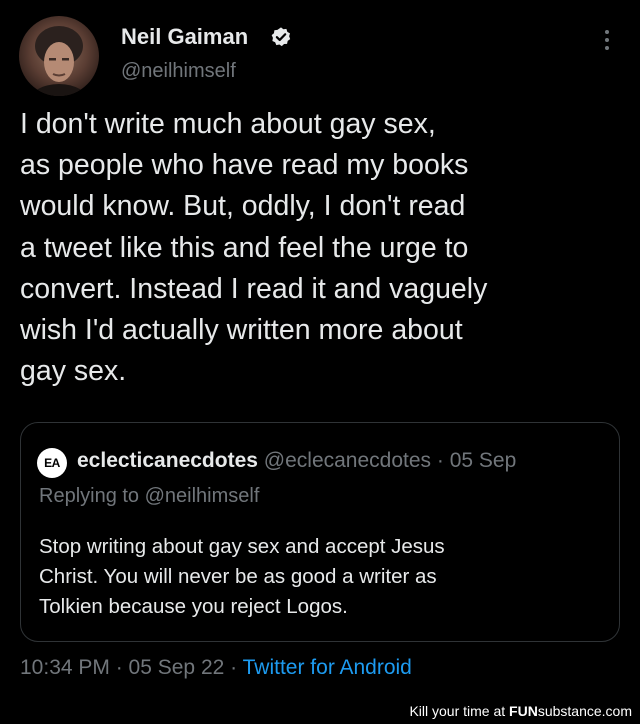  I want to click on replying-mention: @neilhimself, so click(202, 496).